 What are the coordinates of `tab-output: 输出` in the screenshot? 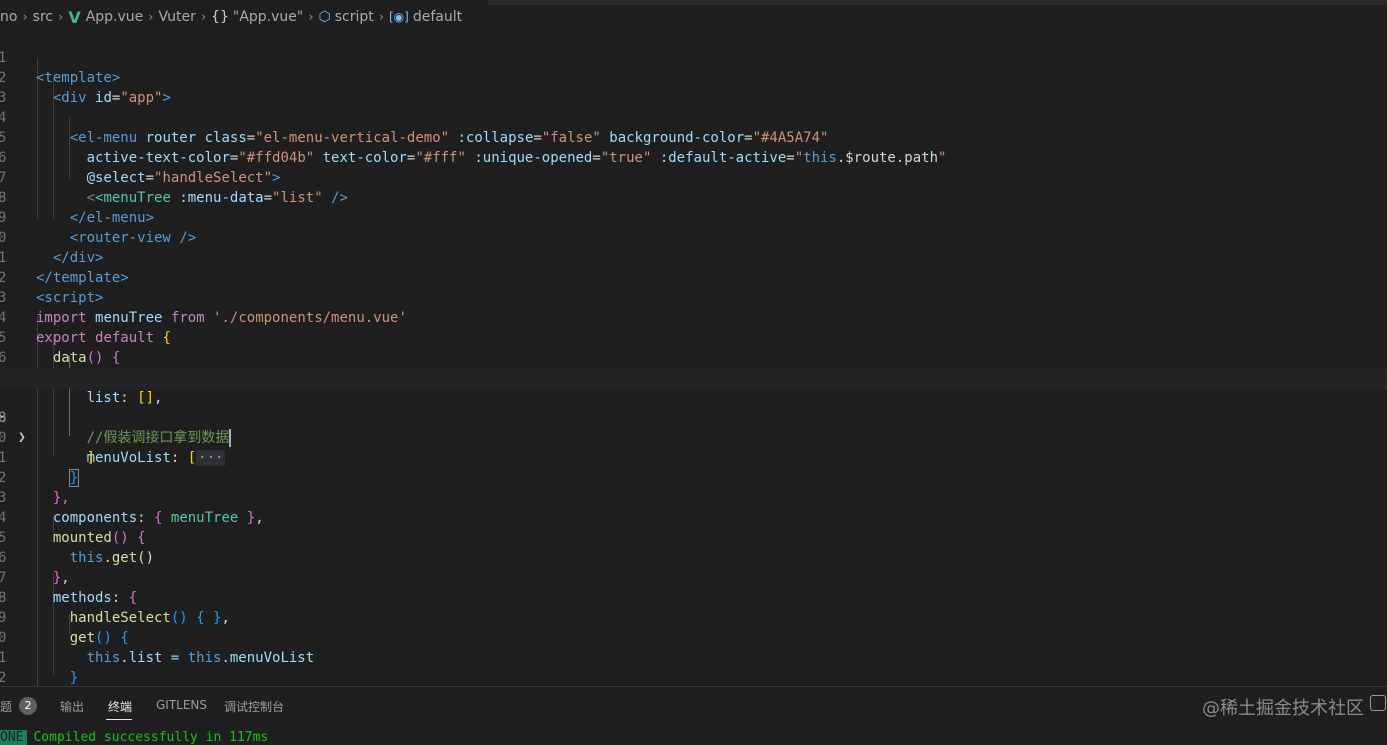 It's located at (72, 706).